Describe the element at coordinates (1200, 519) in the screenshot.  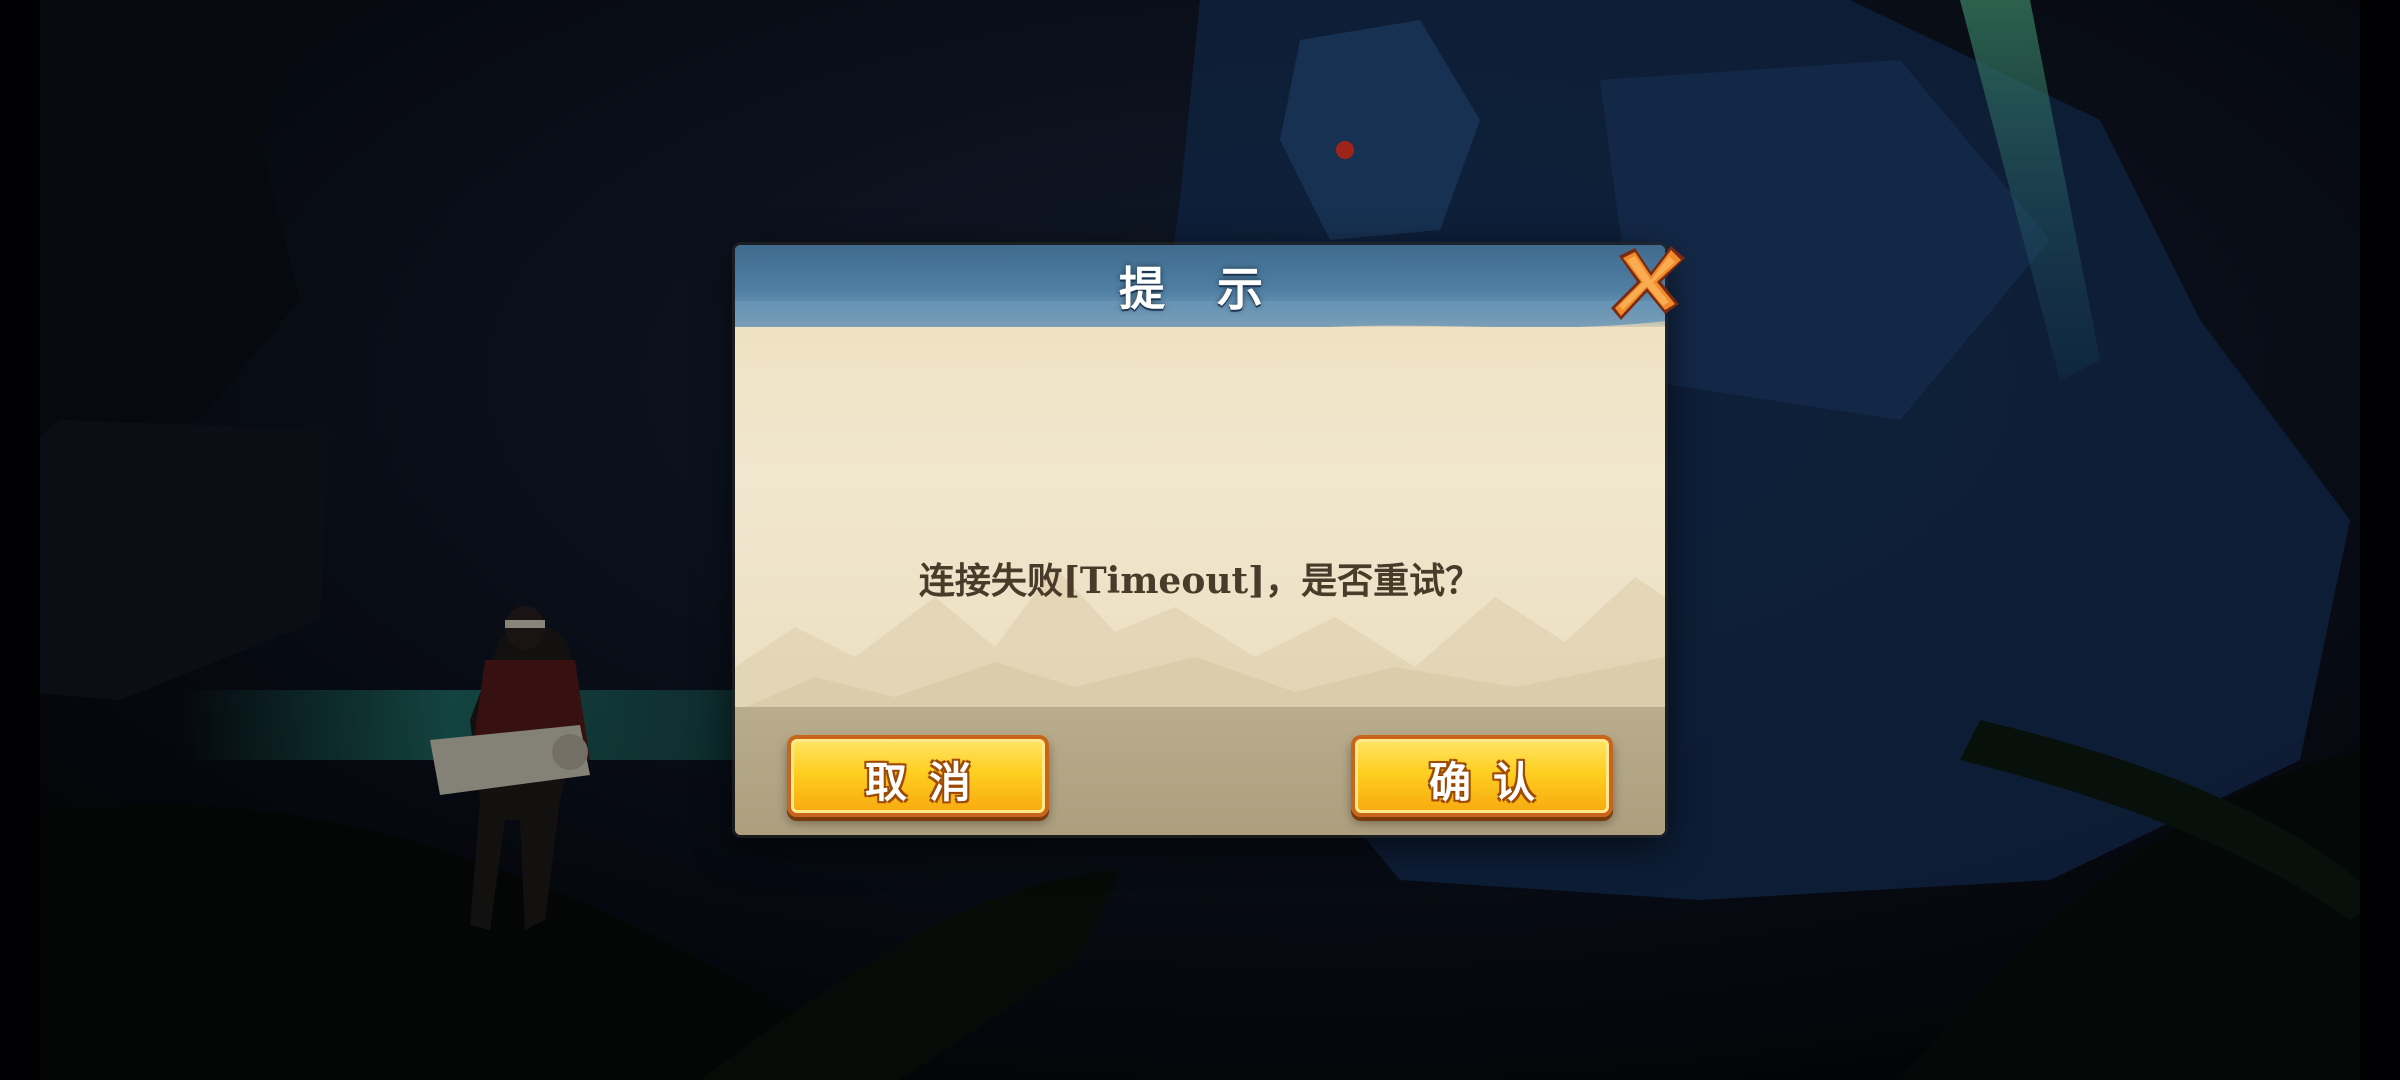
I see `dialog-body: 连接失败[Timeout]，是否重试？` at that location.